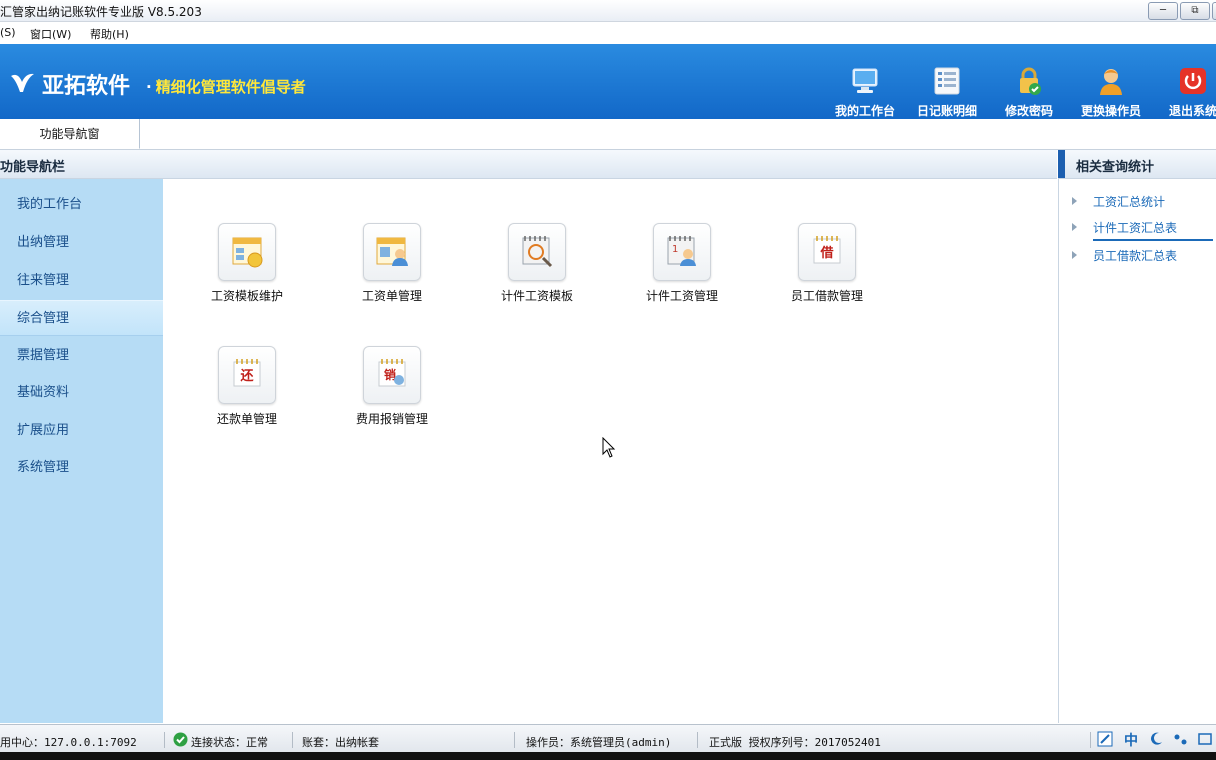 This screenshot has width=1216, height=760. I want to click on ime-tool-icon, so click(1105, 739).